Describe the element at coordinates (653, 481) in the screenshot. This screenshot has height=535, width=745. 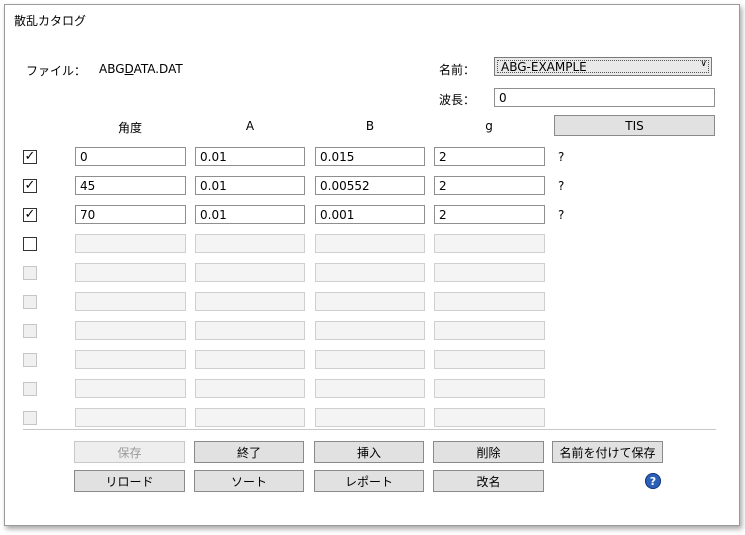
I see `help-icon: ?` at that location.